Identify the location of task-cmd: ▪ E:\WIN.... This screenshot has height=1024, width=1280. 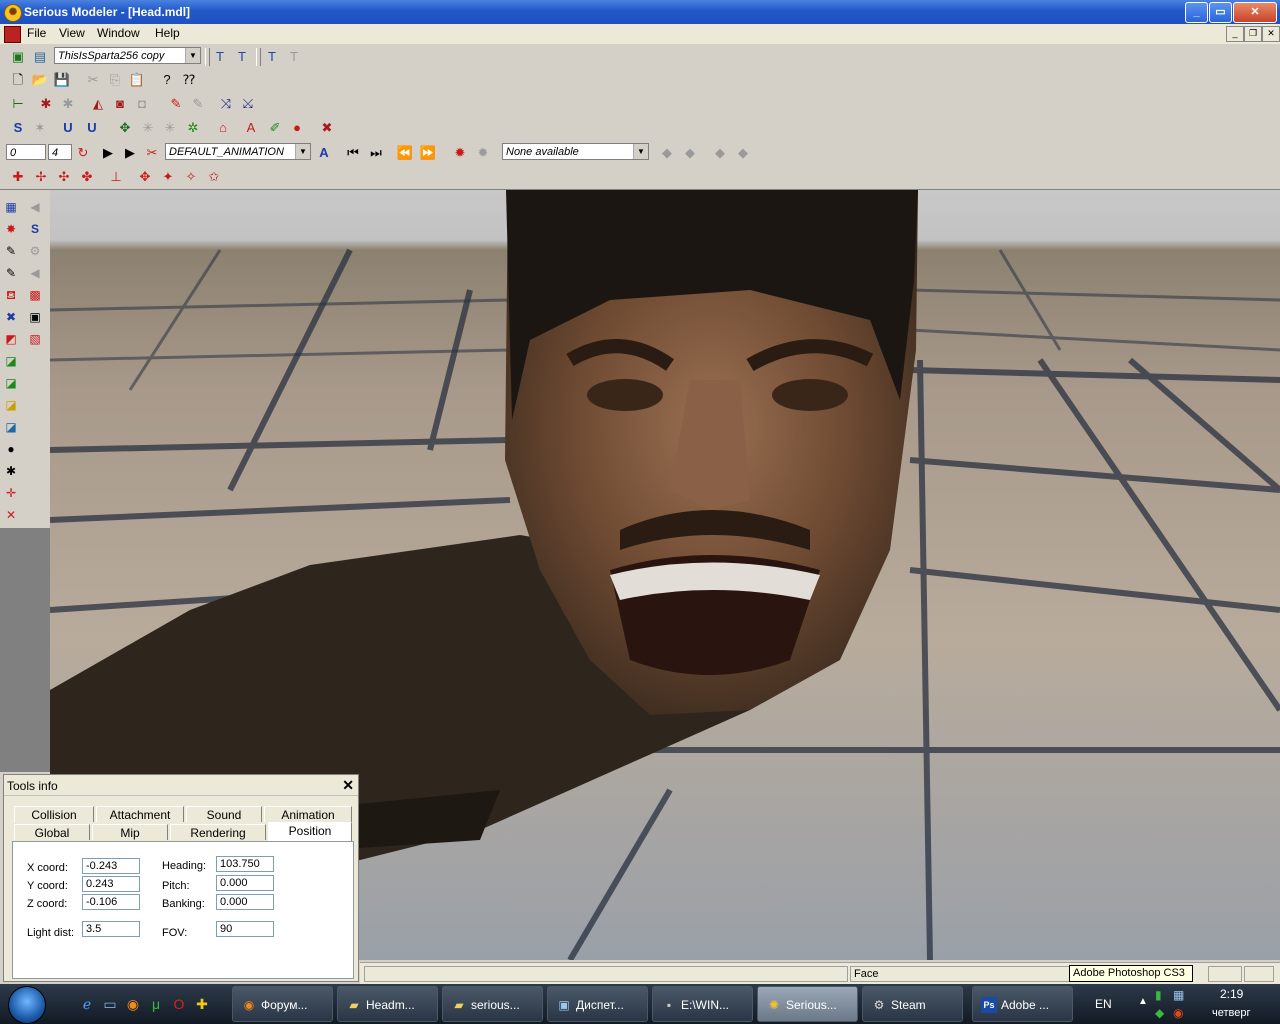
(702, 1004).